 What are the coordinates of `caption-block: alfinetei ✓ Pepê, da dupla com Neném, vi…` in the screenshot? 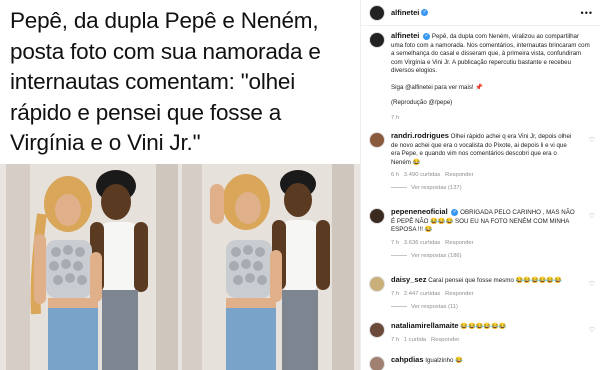 It's located at (480, 76).